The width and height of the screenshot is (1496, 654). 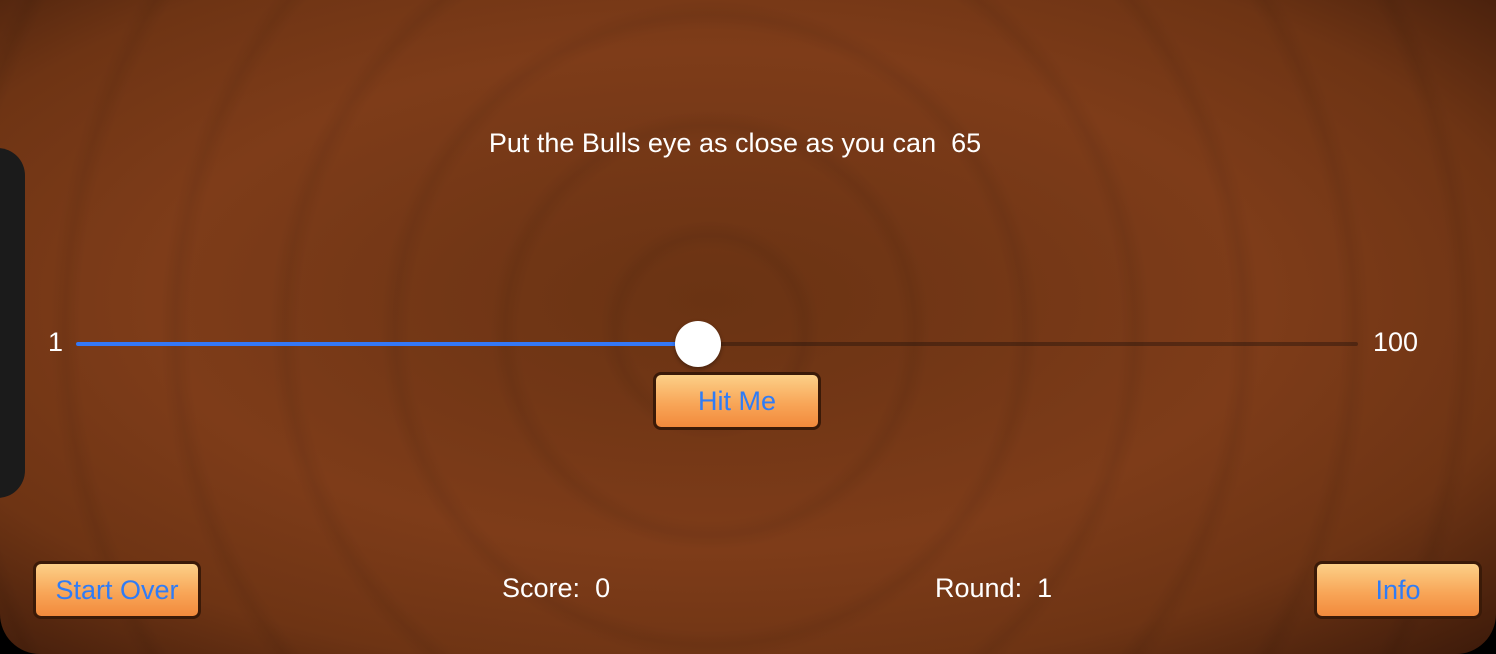 What do you see at coordinates (387, 344) in the screenshot?
I see `slider-fill` at bounding box center [387, 344].